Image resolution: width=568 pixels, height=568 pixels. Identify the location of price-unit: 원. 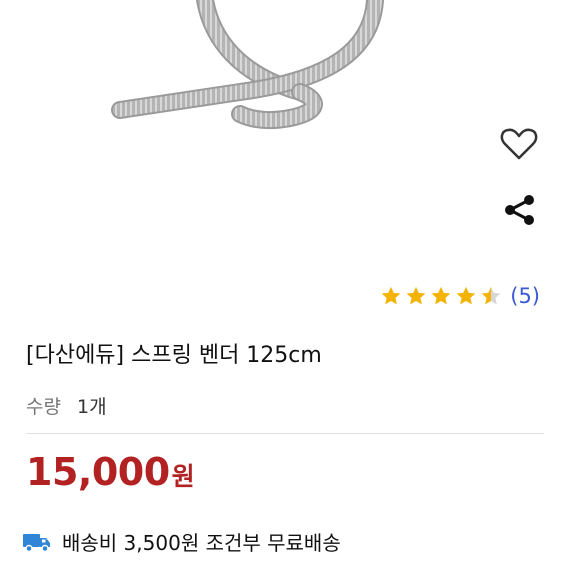
(183, 476).